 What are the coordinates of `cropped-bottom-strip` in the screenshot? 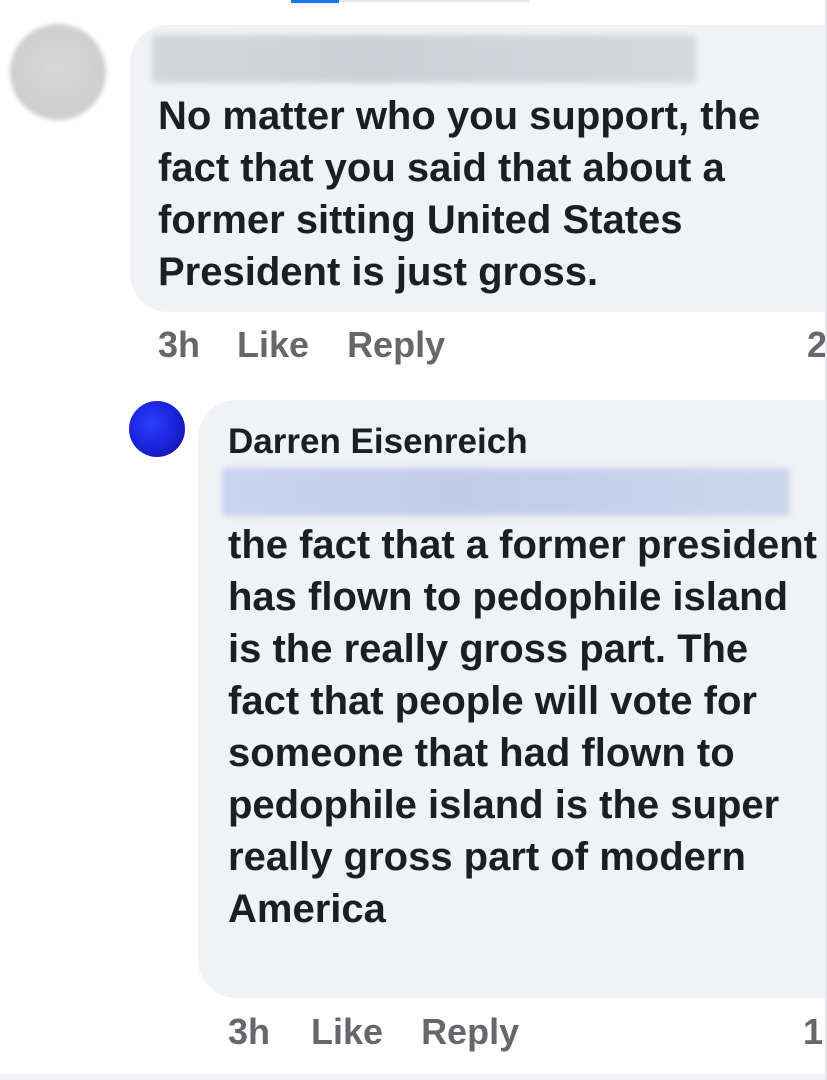 It's located at (413, 1077).